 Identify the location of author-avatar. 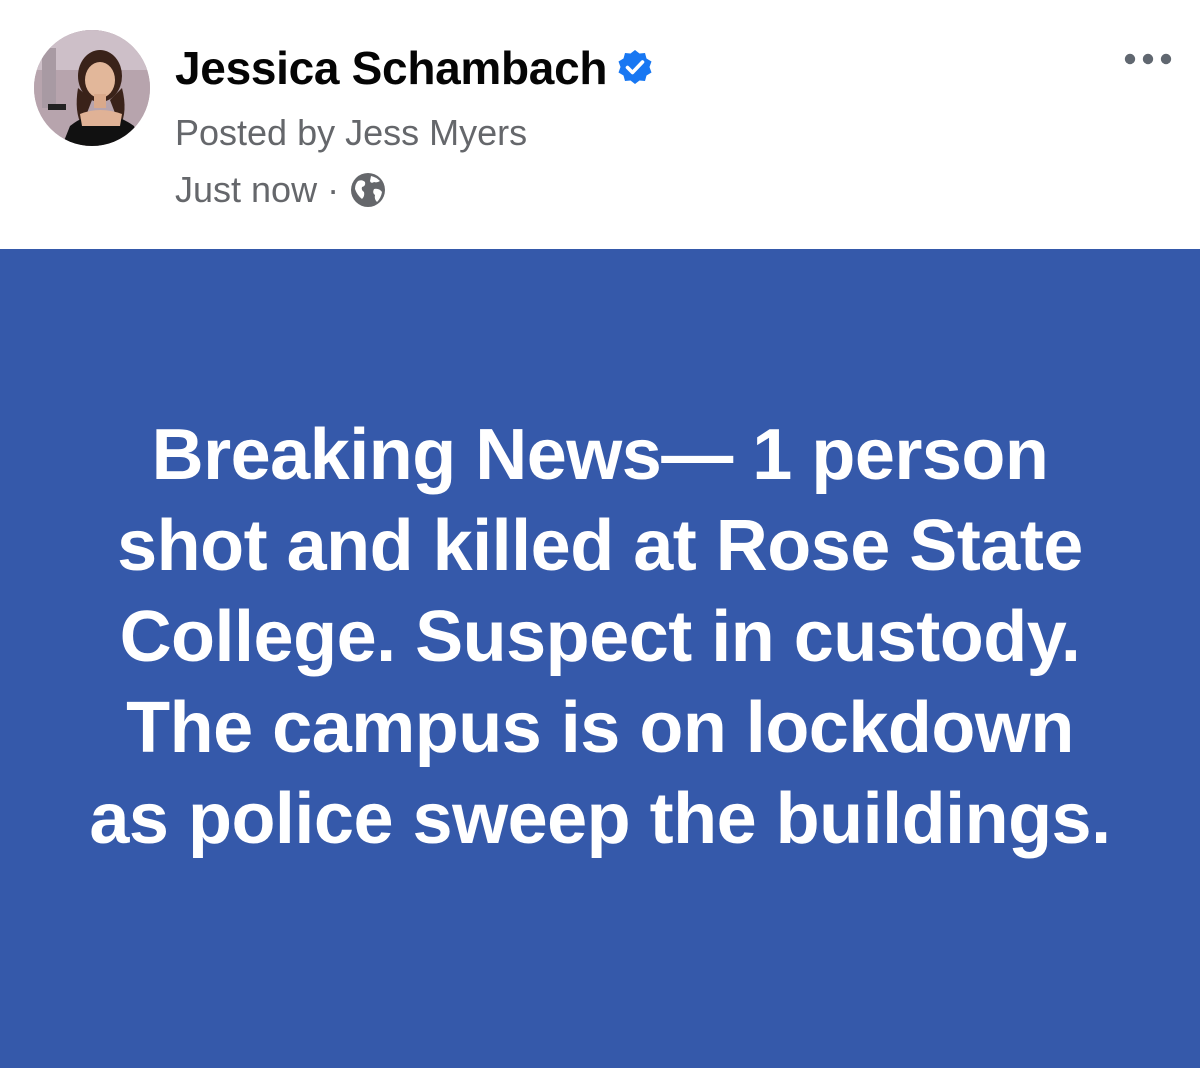
(92, 88).